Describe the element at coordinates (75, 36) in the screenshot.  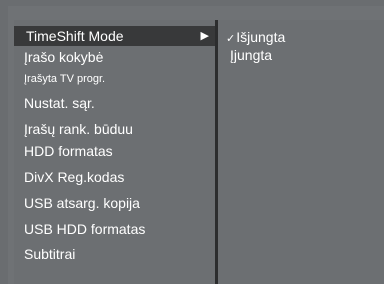
I see `menu-item-label: TimeShift Mode` at that location.